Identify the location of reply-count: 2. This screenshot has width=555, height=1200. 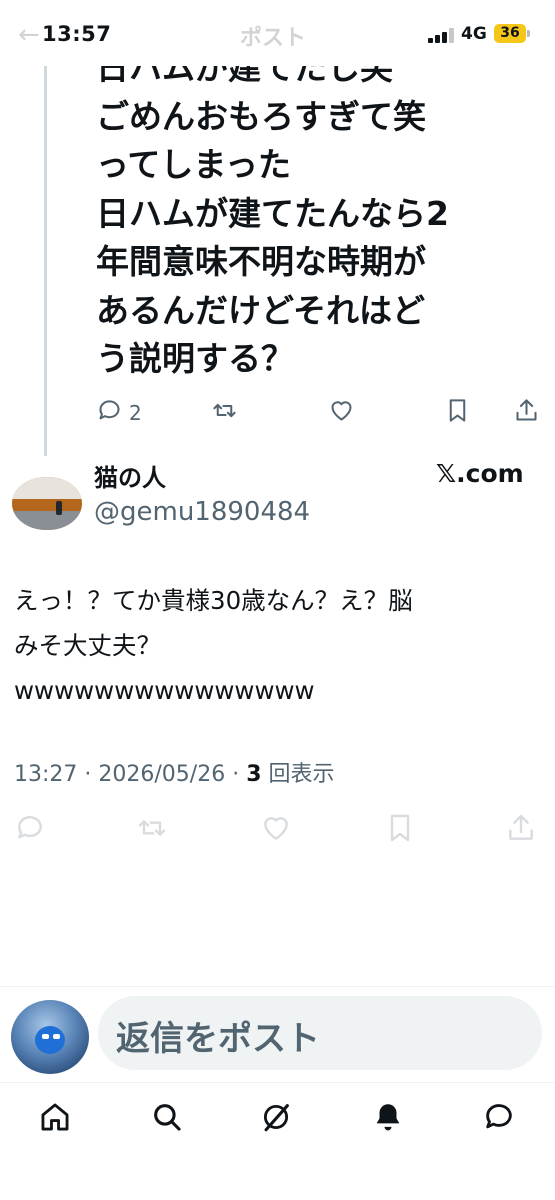
(135, 412).